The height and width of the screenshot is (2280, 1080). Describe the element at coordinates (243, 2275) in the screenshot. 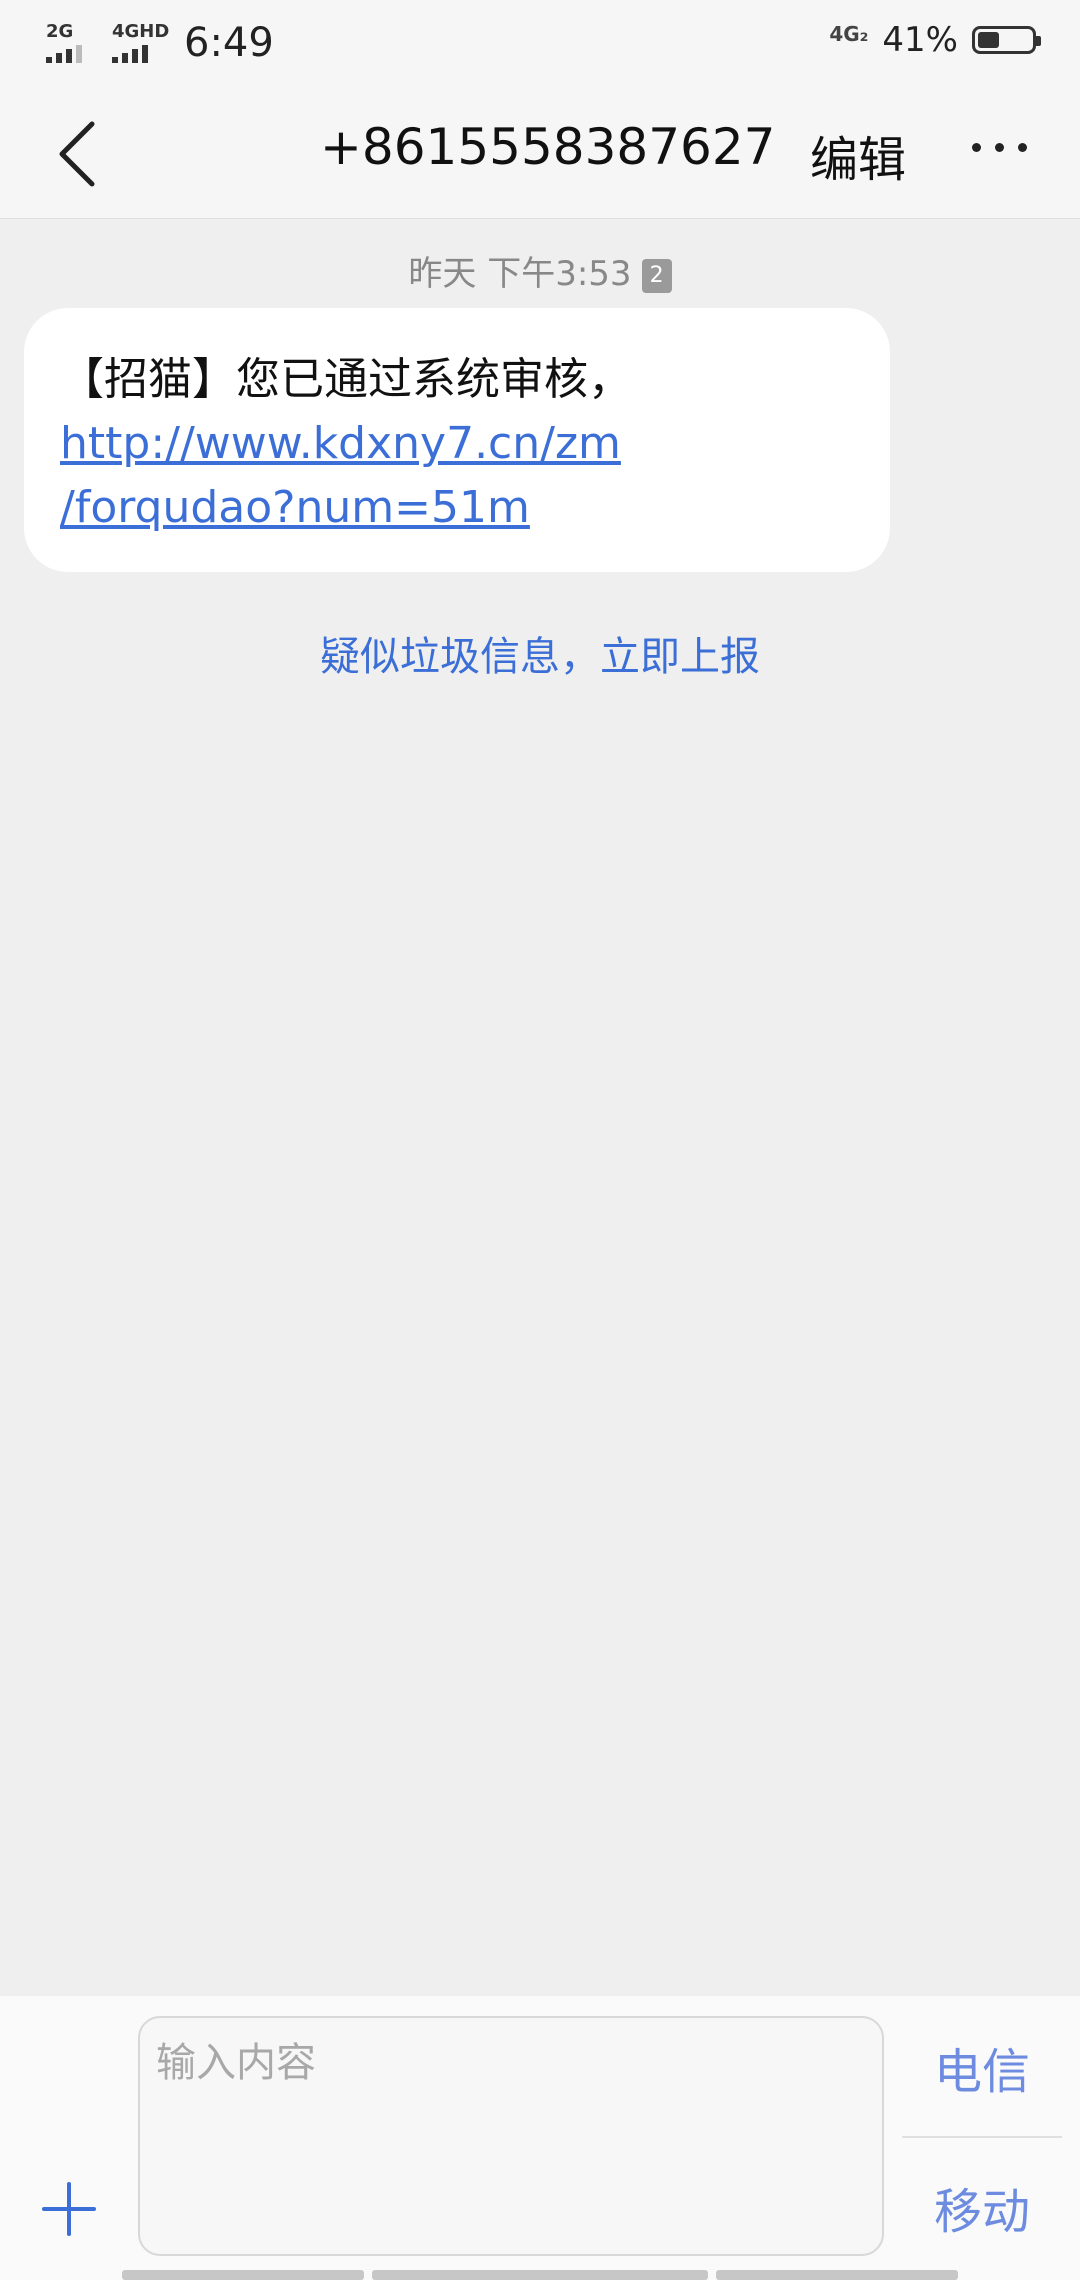

I see `nav-indicator-left` at that location.